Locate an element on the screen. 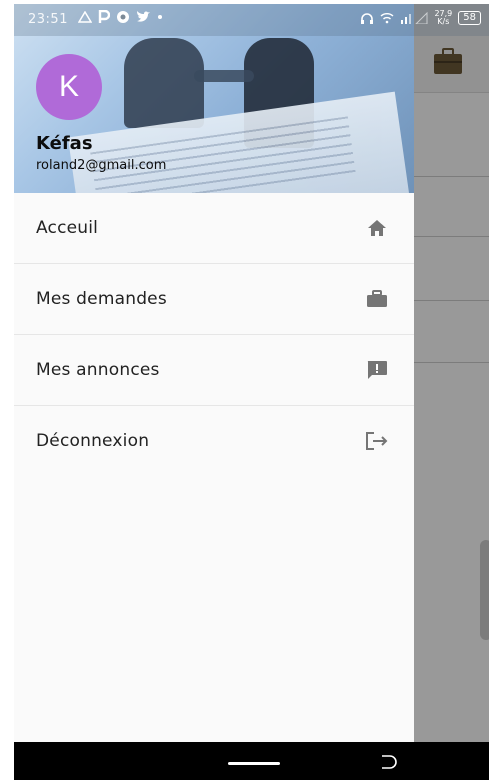  user-name: Kéfas is located at coordinates (64, 143).